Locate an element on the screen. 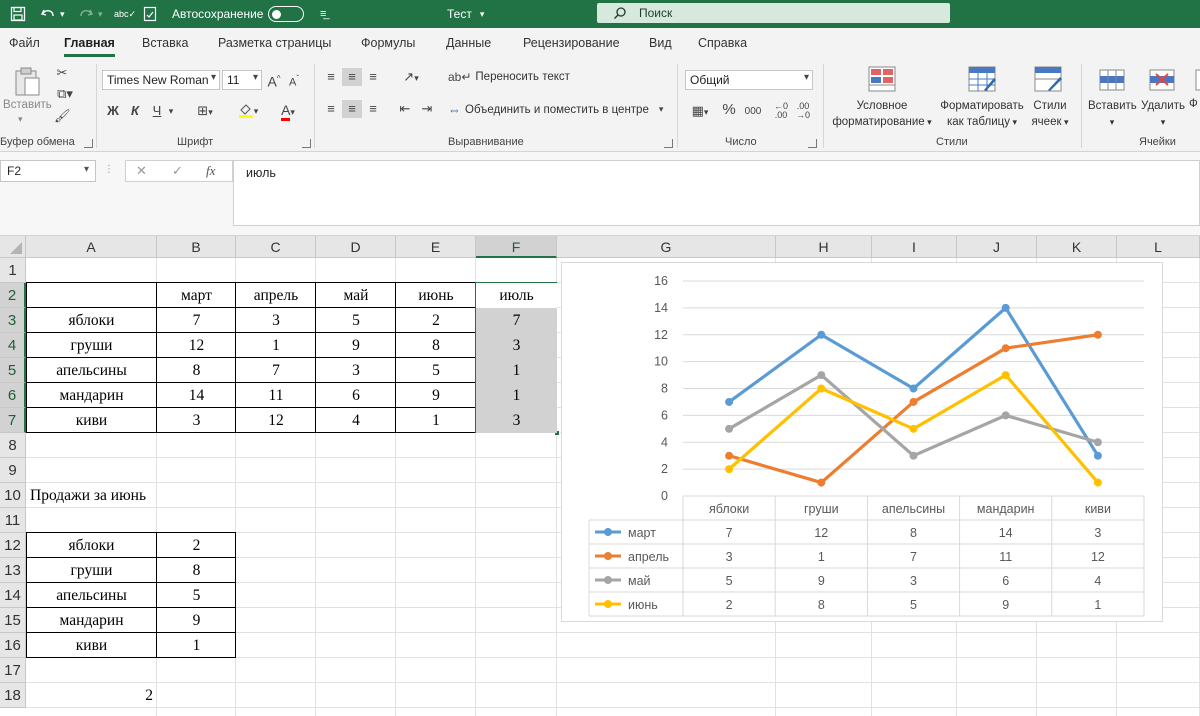  increase-indent-icon: ⇥ is located at coordinates (427, 109).